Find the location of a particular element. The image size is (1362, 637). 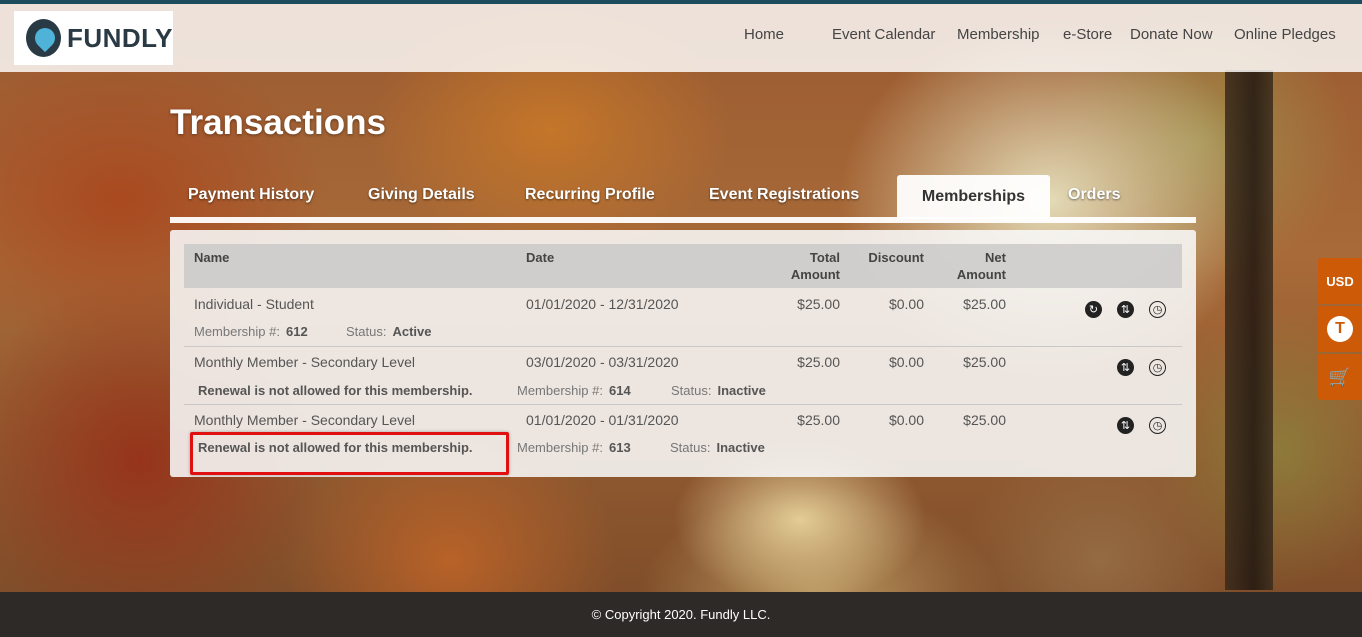

row-membership-no: Membership #: 612 is located at coordinates (251, 331).